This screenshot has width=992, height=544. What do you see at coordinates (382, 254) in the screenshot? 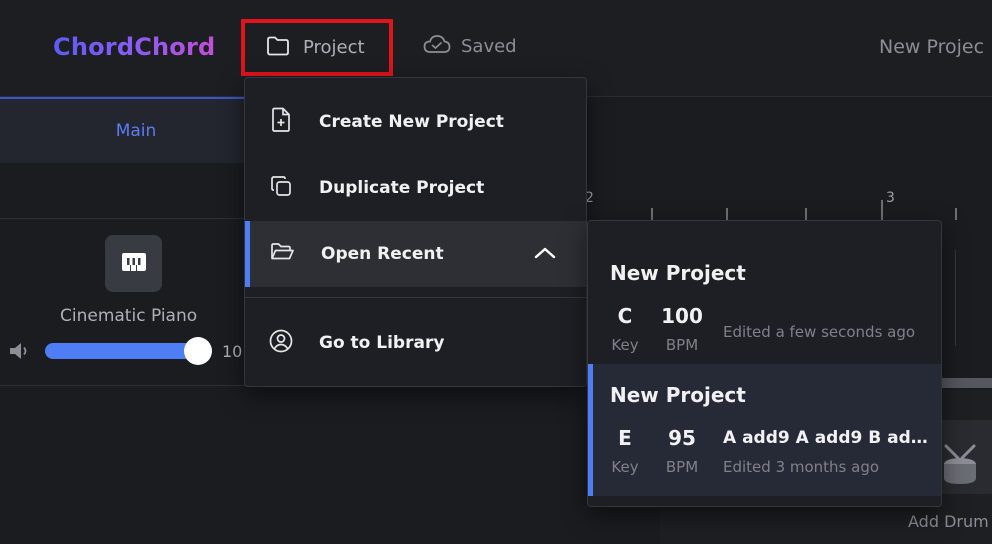
I see `menu-item-label: Open Recent` at bounding box center [382, 254].